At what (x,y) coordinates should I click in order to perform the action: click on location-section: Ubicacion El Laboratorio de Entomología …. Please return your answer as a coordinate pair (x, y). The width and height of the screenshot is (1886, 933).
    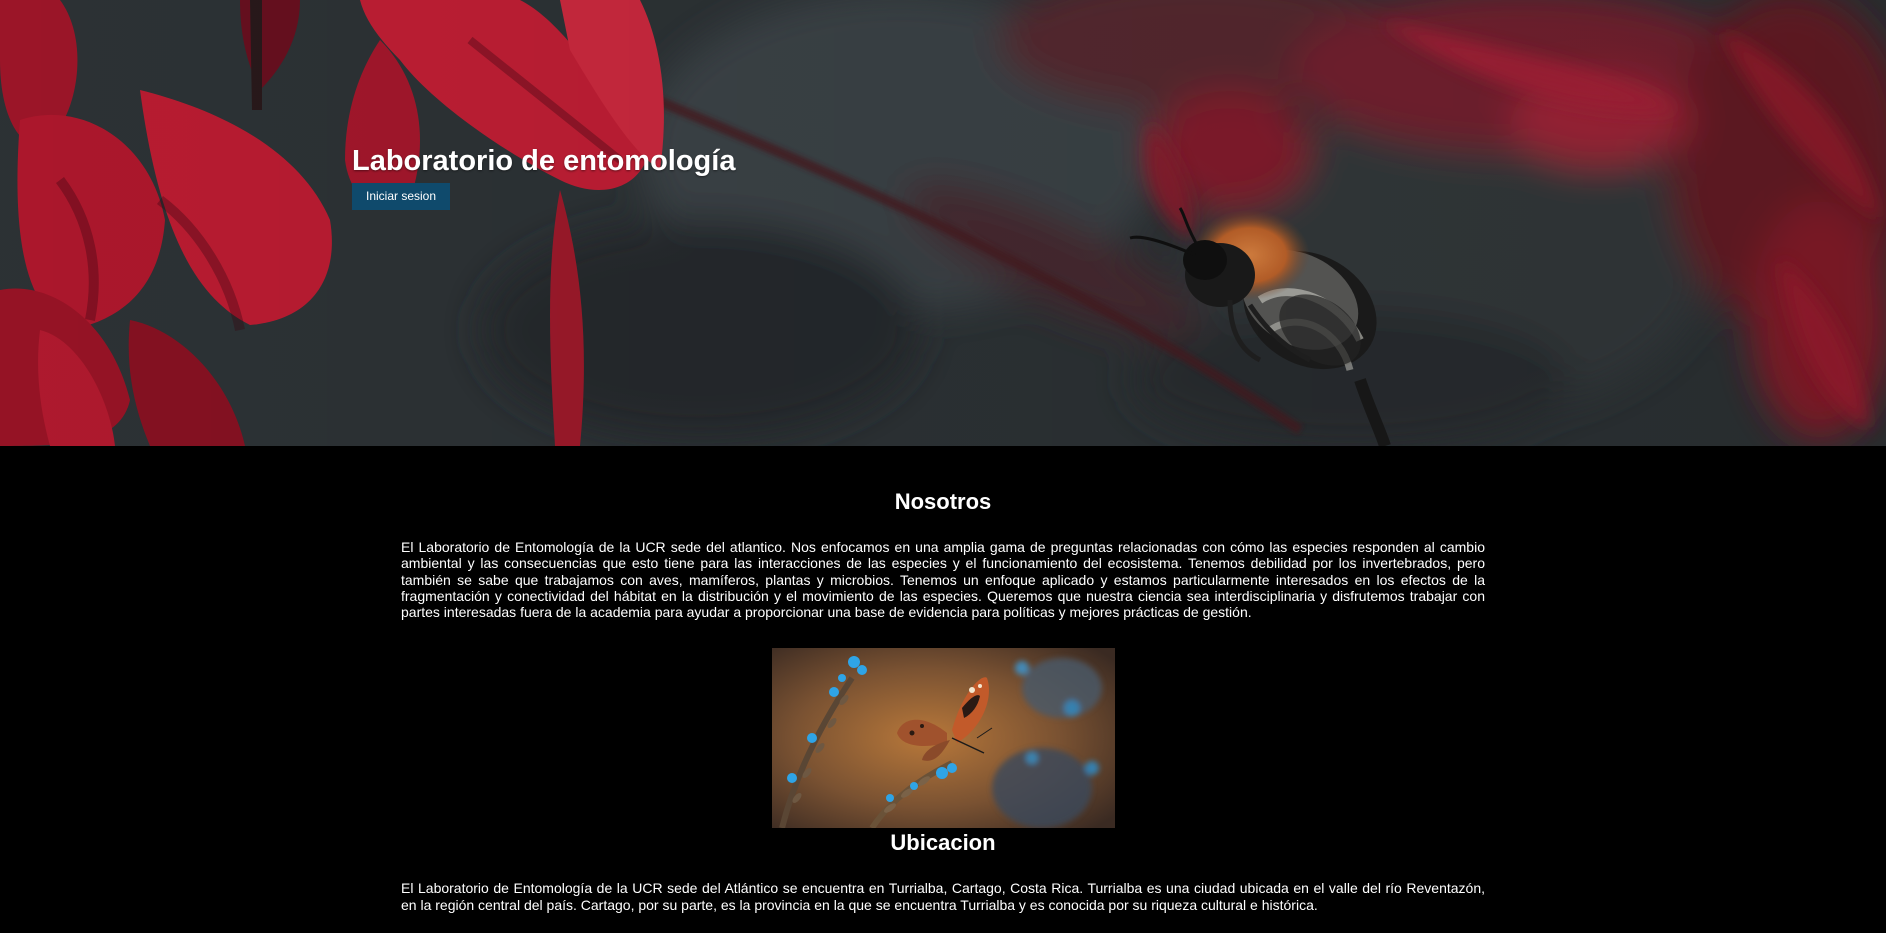
    Looking at the image, I should click on (943, 870).